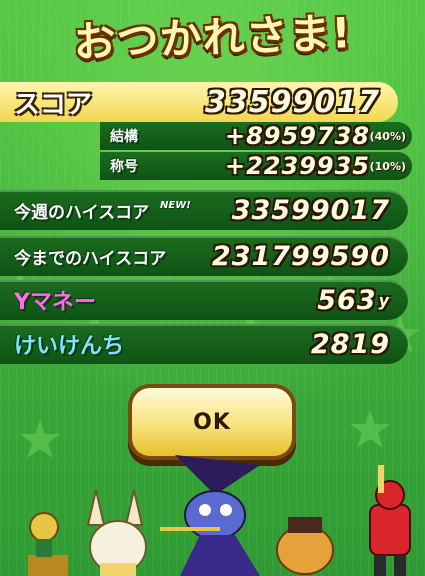 This screenshot has height=576, width=425. I want to click on bonus-value: +8959738, so click(297, 136).